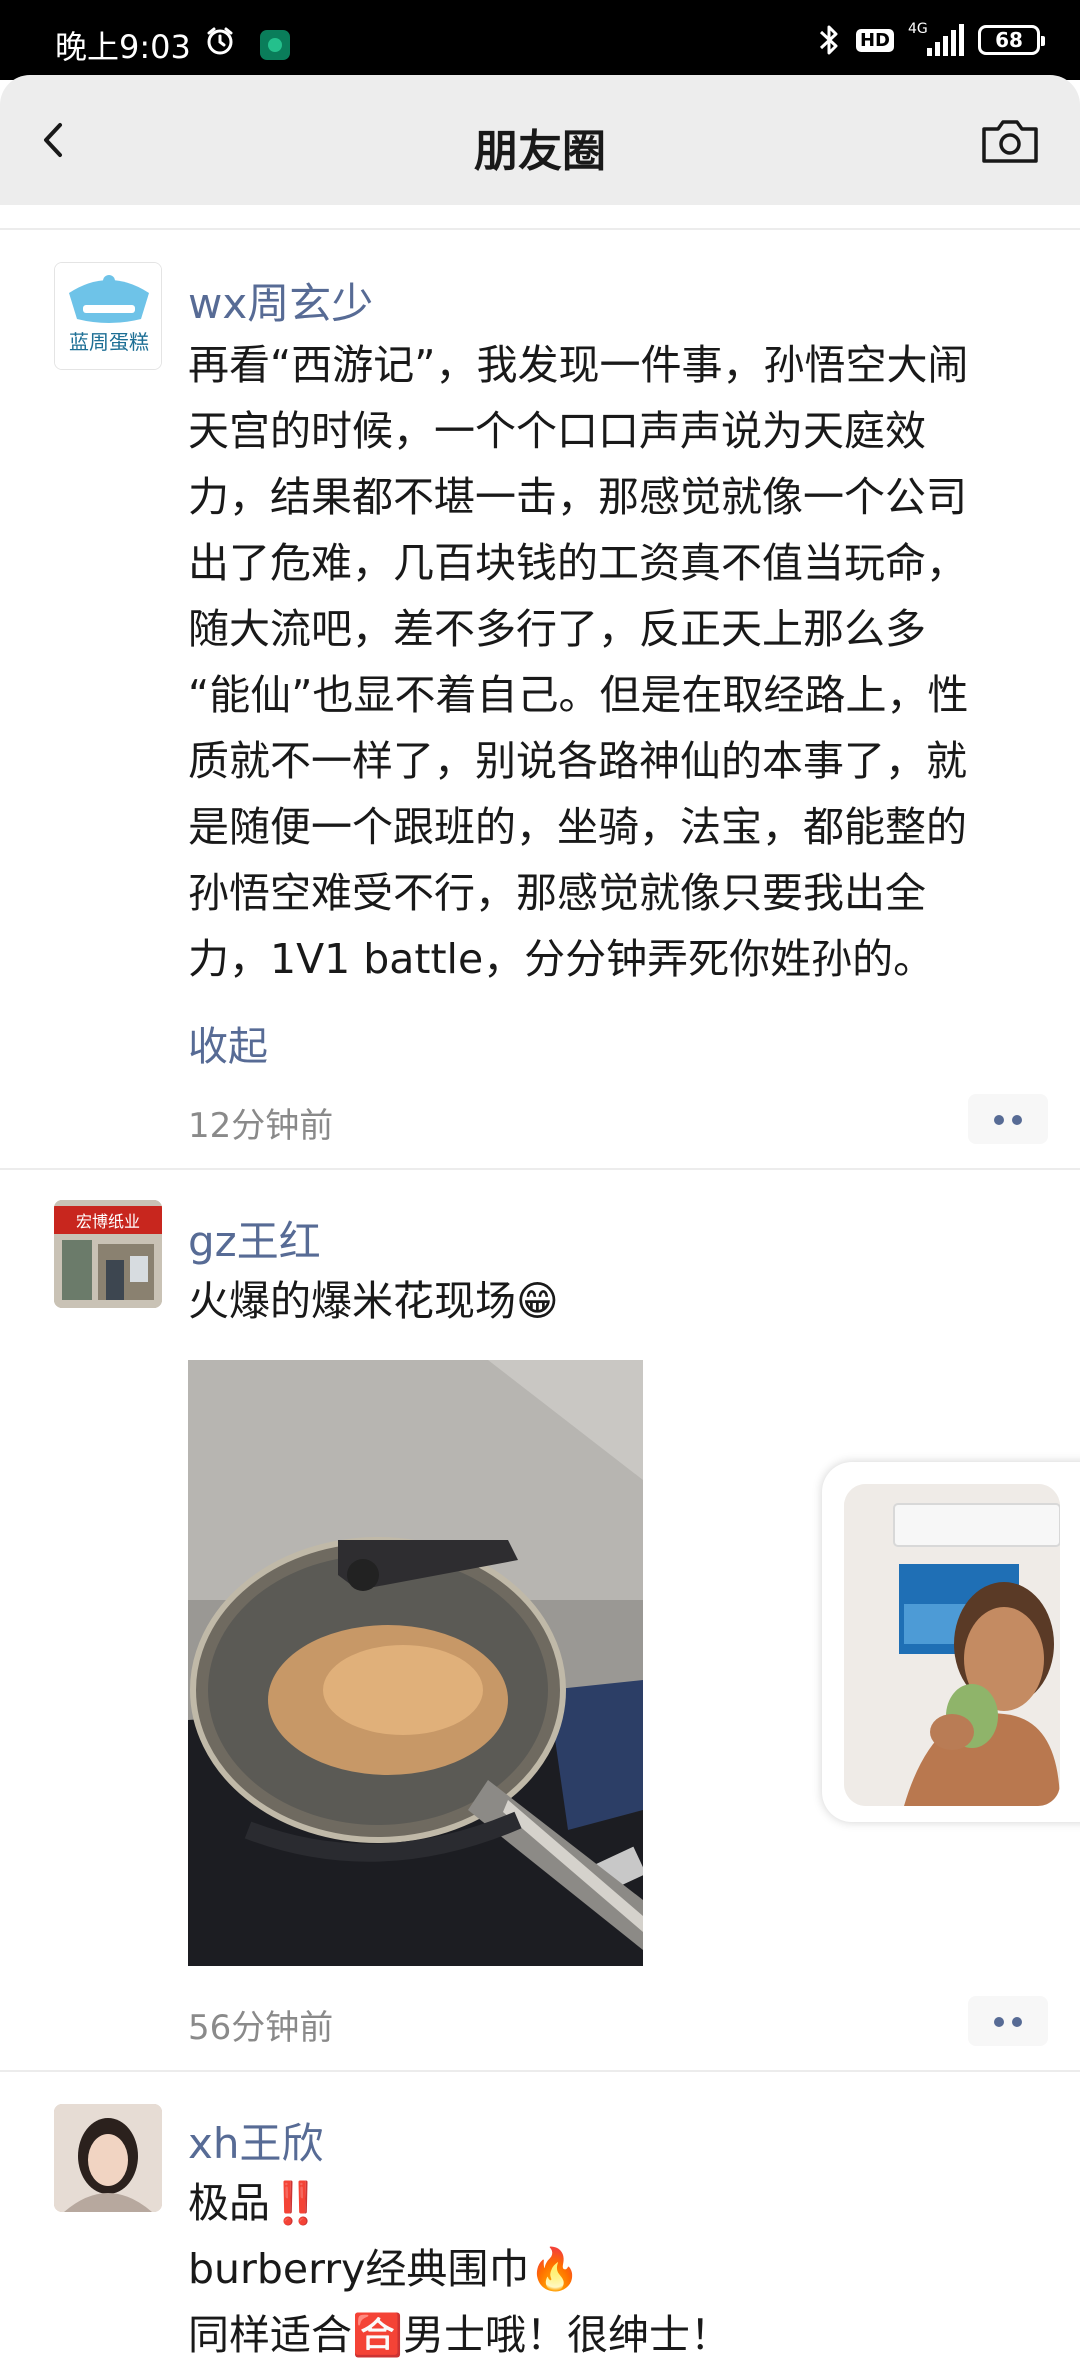 Image resolution: width=1080 pixels, height=2368 pixels. I want to click on post-text-line: 再看“西游记”，我发现一件事，孙悟空大闹, so click(578, 365).